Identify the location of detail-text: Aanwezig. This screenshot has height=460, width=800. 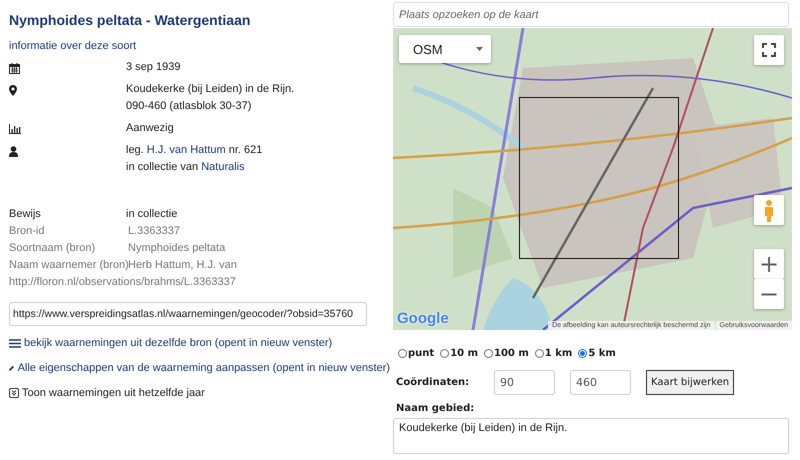
(150, 128).